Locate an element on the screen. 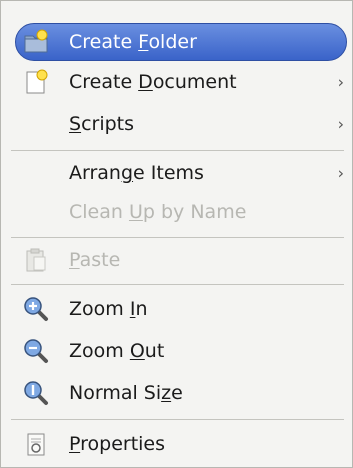 This screenshot has width=353, height=468. menu-item-label: Zoom In is located at coordinates (108, 309).